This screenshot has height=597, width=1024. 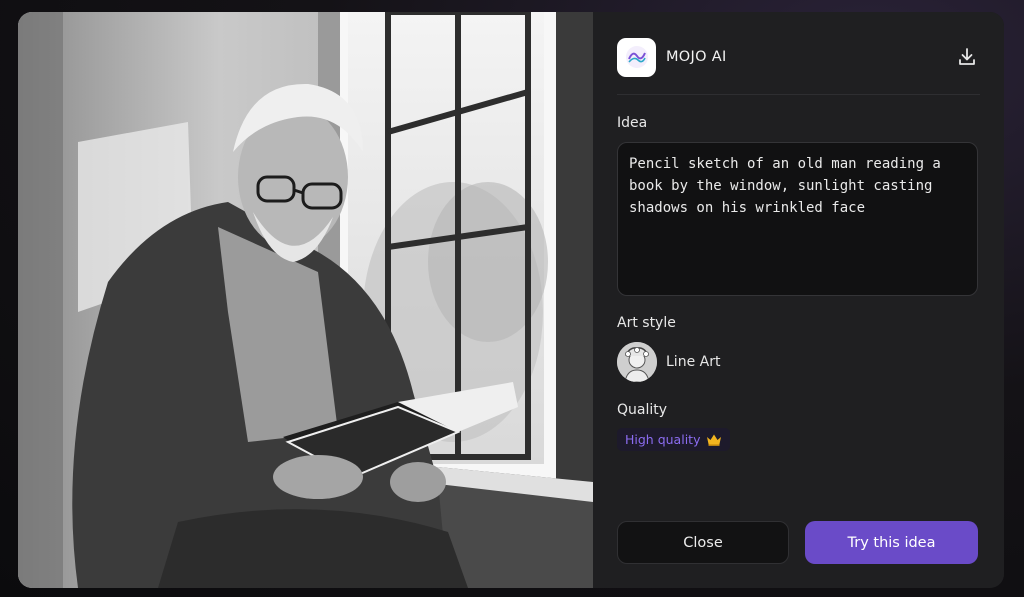 I want to click on art-style-name: Line Art, so click(x=693, y=362).